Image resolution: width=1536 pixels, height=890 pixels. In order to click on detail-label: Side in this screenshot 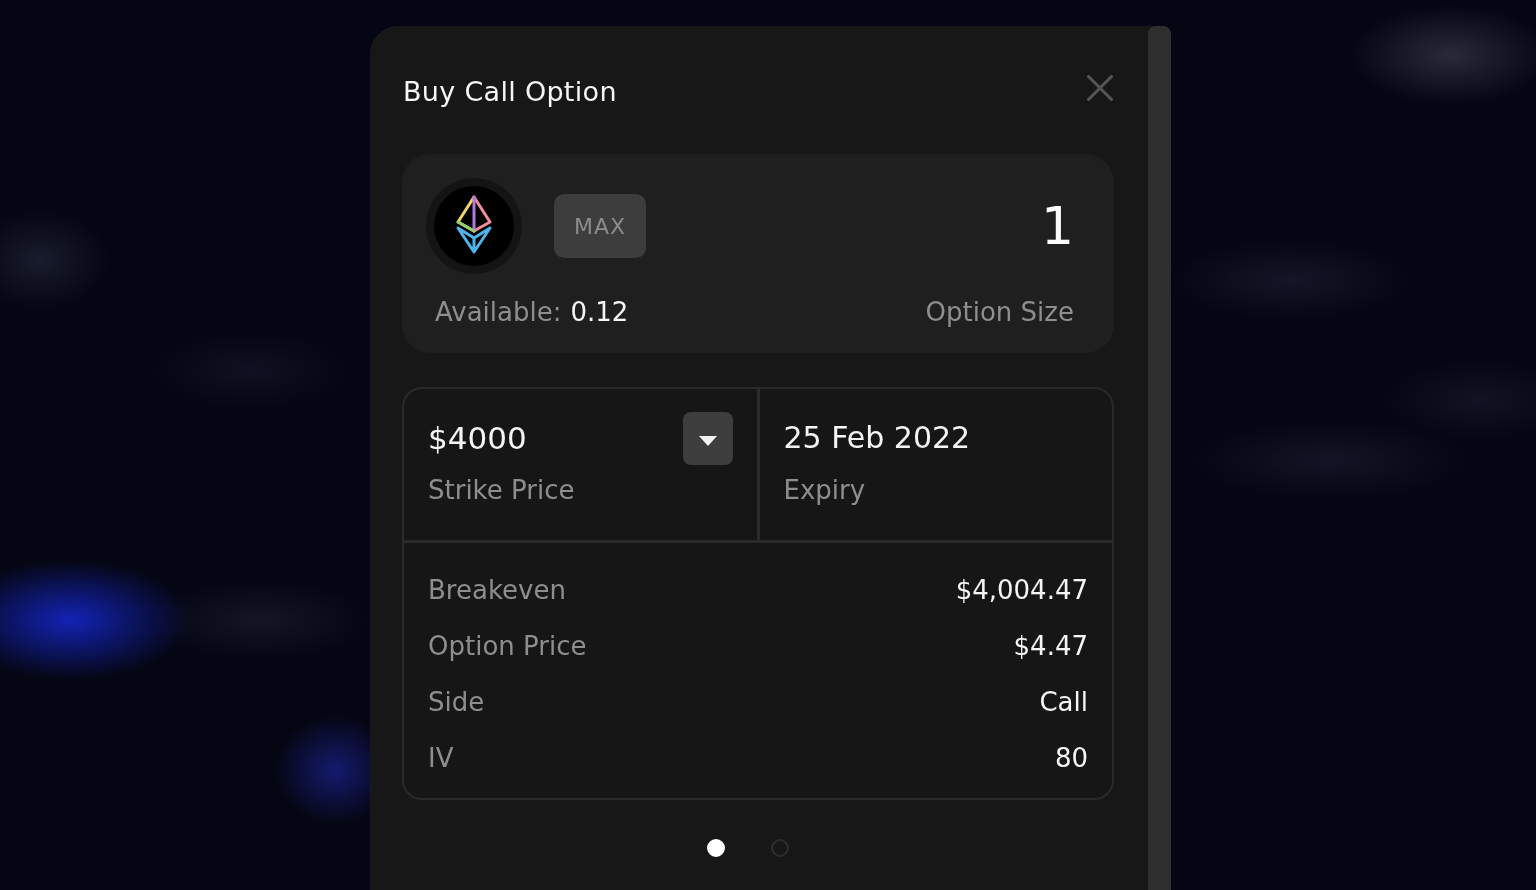, I will do `click(456, 702)`.